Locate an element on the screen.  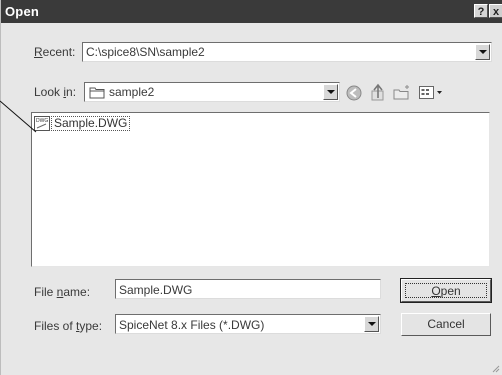
files-of-type-value: SpiceNet 8.x Files (*.DWG) is located at coordinates (192, 325).